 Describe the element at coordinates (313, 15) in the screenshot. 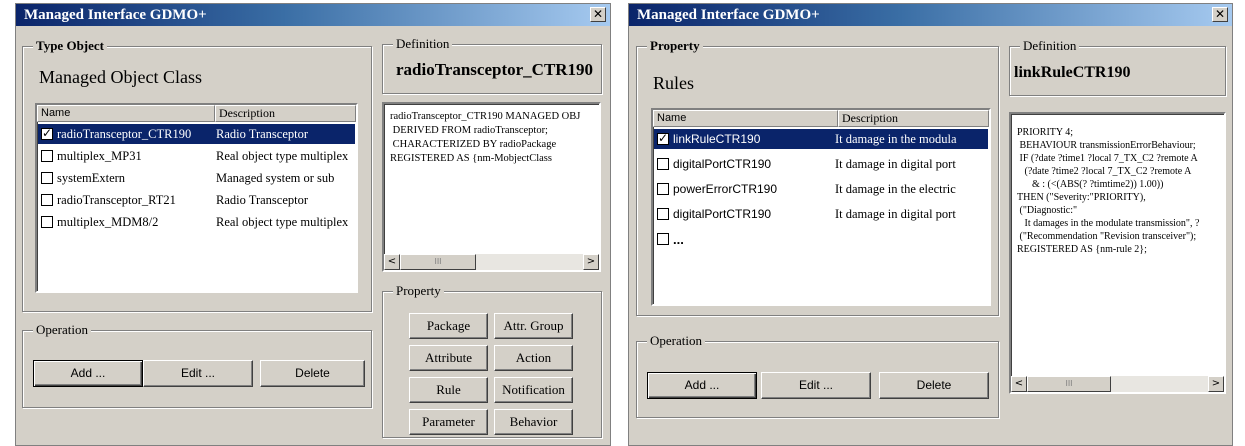

I see `left-title-bar: Managed Interface GDMO+ ✕` at that location.